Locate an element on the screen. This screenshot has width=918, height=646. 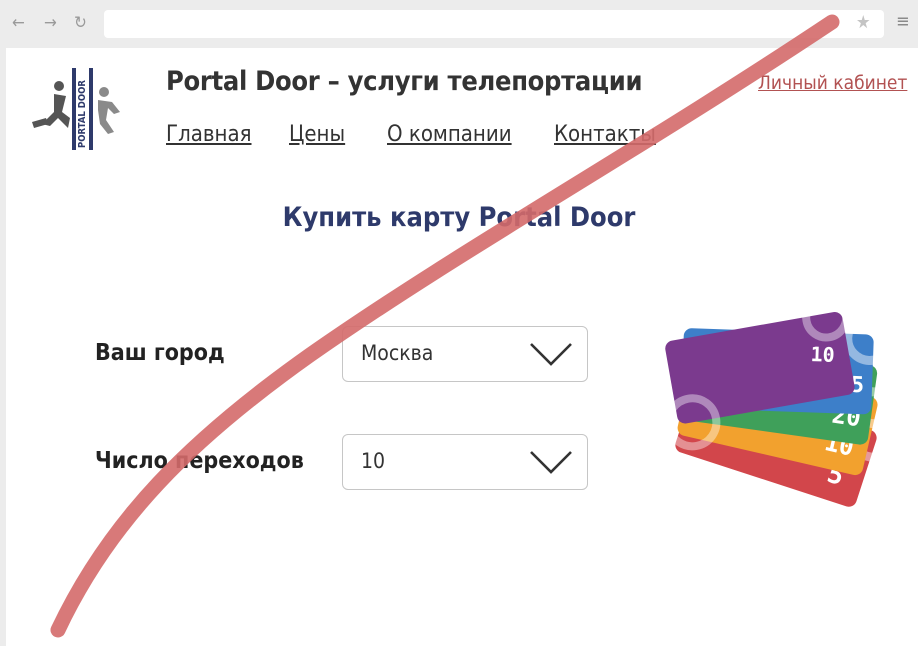
reload-icon: ↻ is located at coordinates (80, 23).